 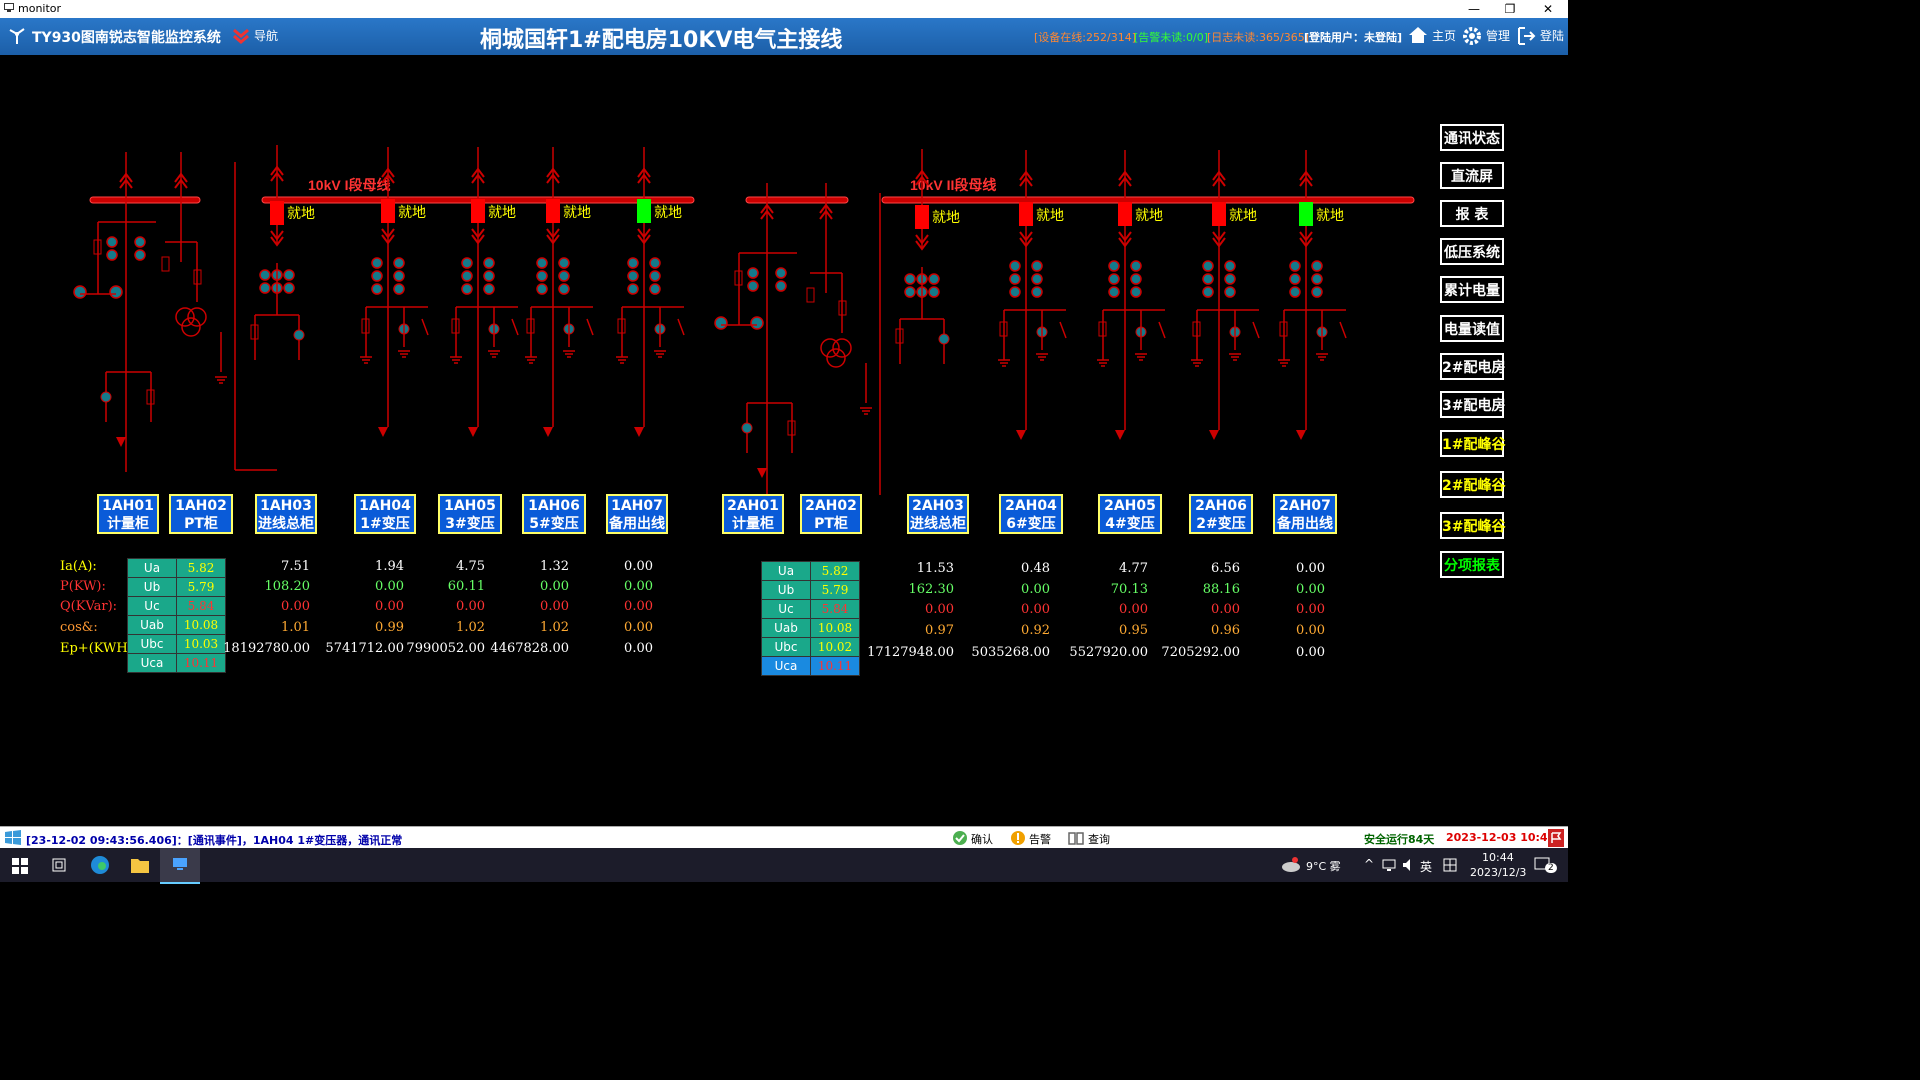 I want to click on login-icon, so click(x=1526, y=36).